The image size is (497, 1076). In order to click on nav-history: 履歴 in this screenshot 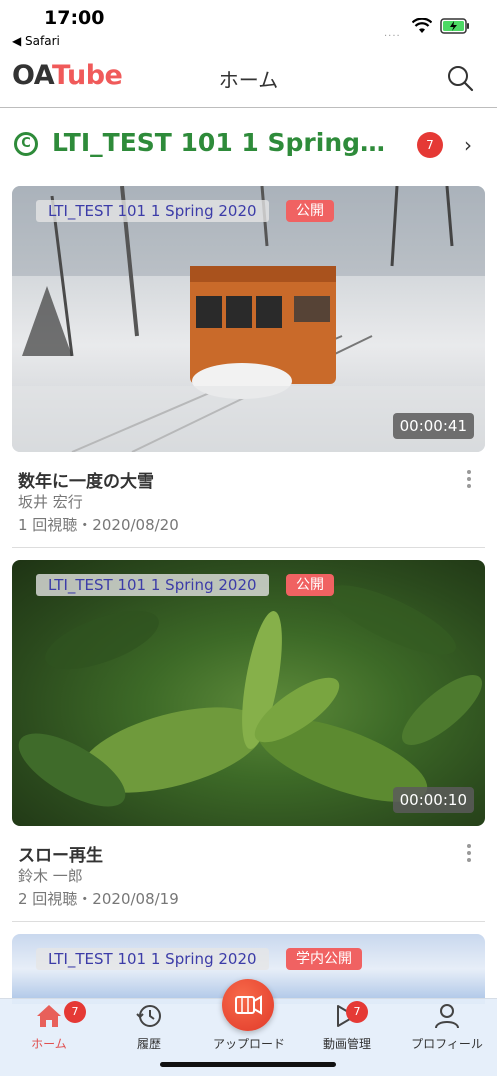, I will do `click(149, 1027)`.